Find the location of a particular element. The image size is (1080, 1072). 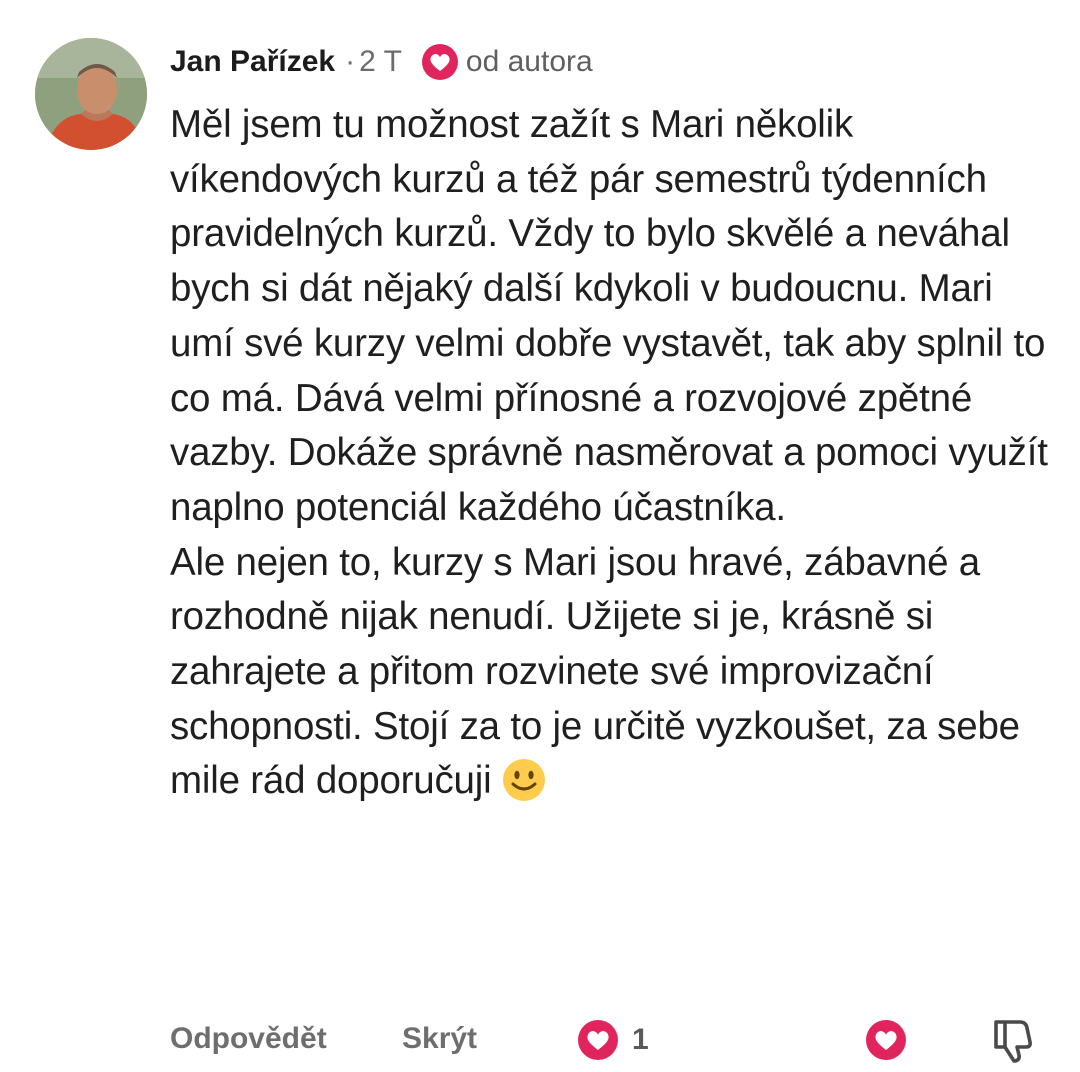

reply-button: Odpovědět is located at coordinates (248, 1039).